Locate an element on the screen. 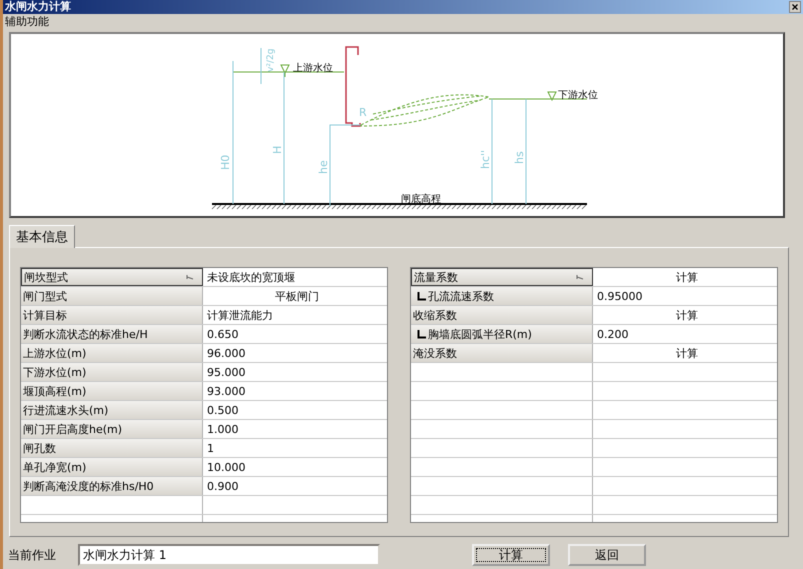 The image size is (803, 569). velocity-head-label: v²/2g is located at coordinates (271, 60).